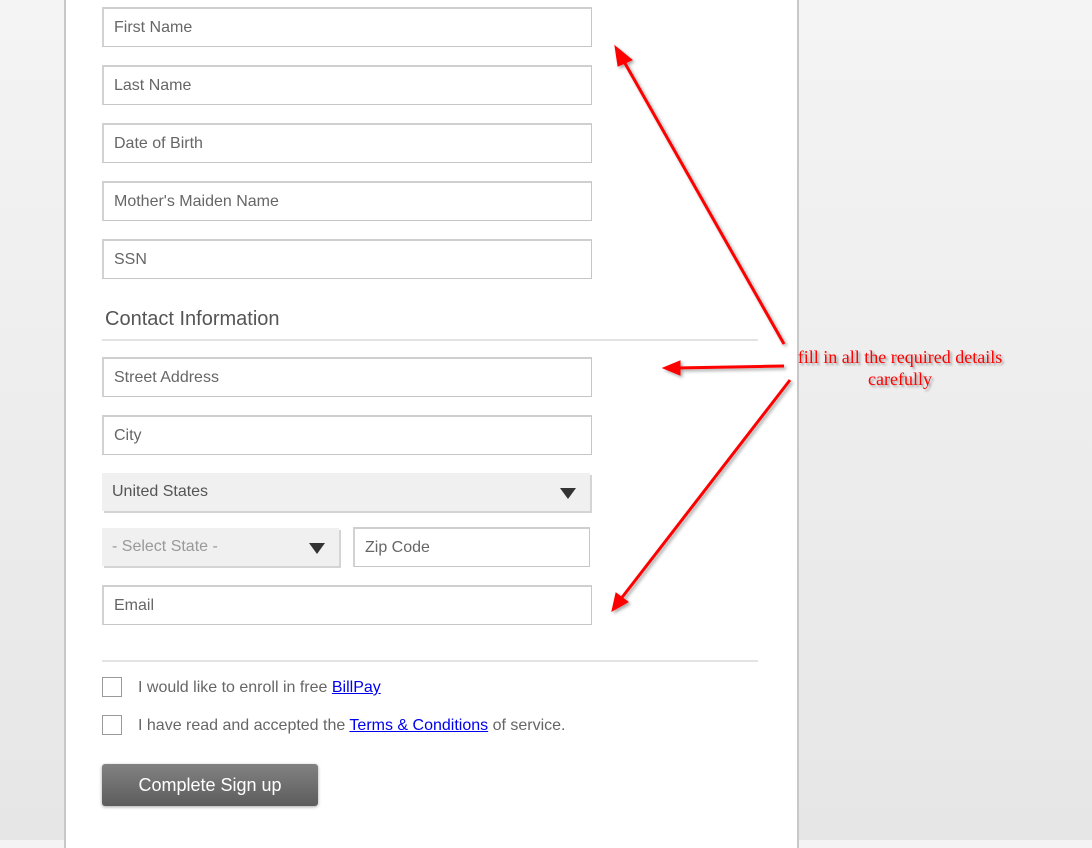 The width and height of the screenshot is (1092, 848). What do you see at coordinates (900, 379) in the screenshot?
I see `annotation-line-2: carefully` at bounding box center [900, 379].